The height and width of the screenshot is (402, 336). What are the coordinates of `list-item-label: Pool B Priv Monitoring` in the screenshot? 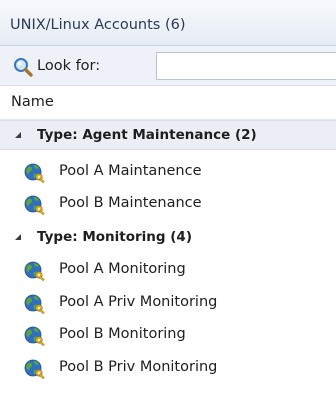 It's located at (138, 367).